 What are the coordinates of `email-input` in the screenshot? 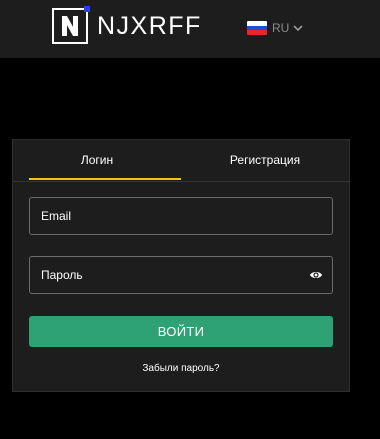 It's located at (165, 216).